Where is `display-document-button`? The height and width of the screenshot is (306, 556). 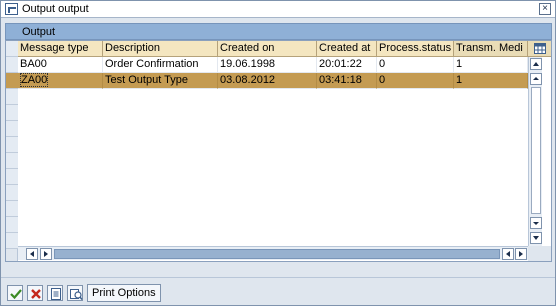 display-document-button is located at coordinates (55, 293).